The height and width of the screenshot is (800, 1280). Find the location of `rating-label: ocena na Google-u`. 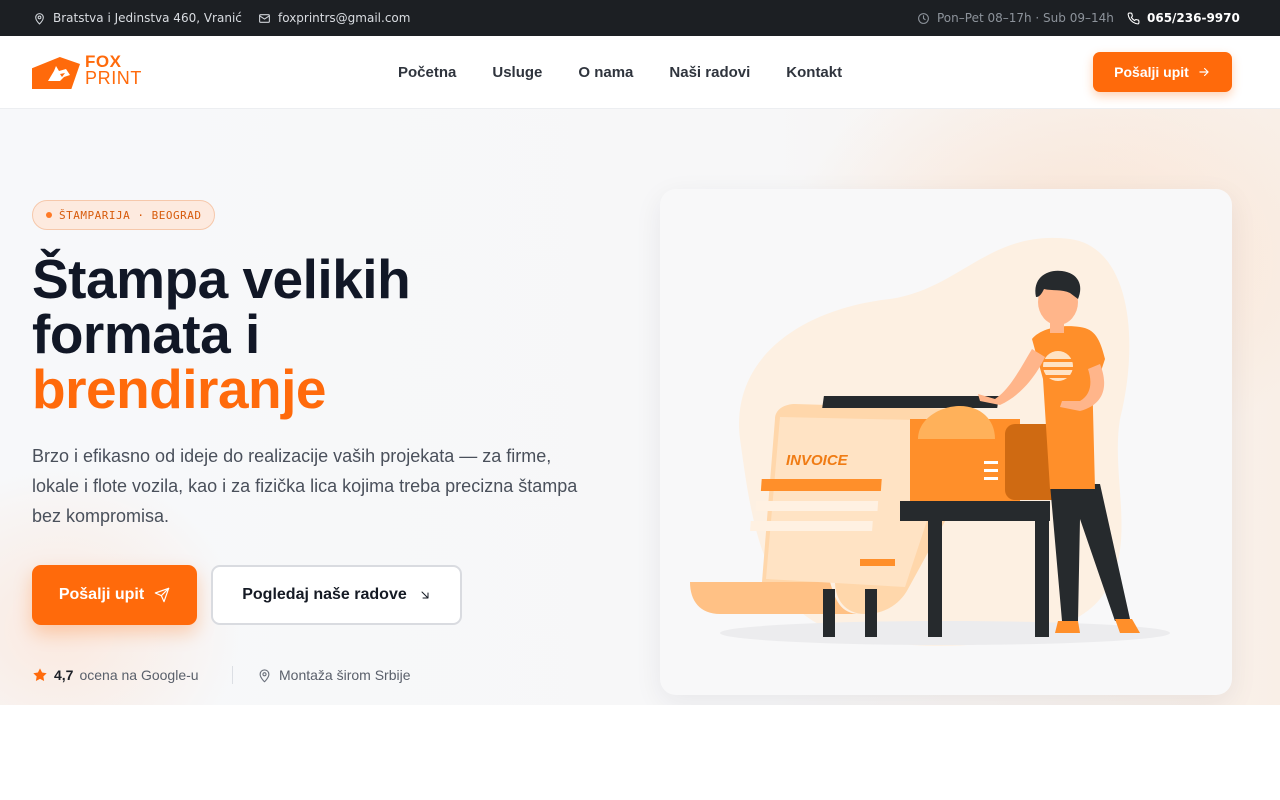

rating-label: ocena na Google-u is located at coordinates (139, 675).